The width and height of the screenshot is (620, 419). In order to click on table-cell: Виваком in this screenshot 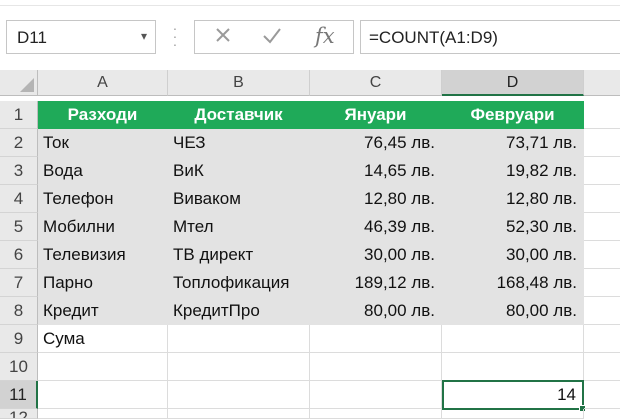, I will do `click(239, 199)`.